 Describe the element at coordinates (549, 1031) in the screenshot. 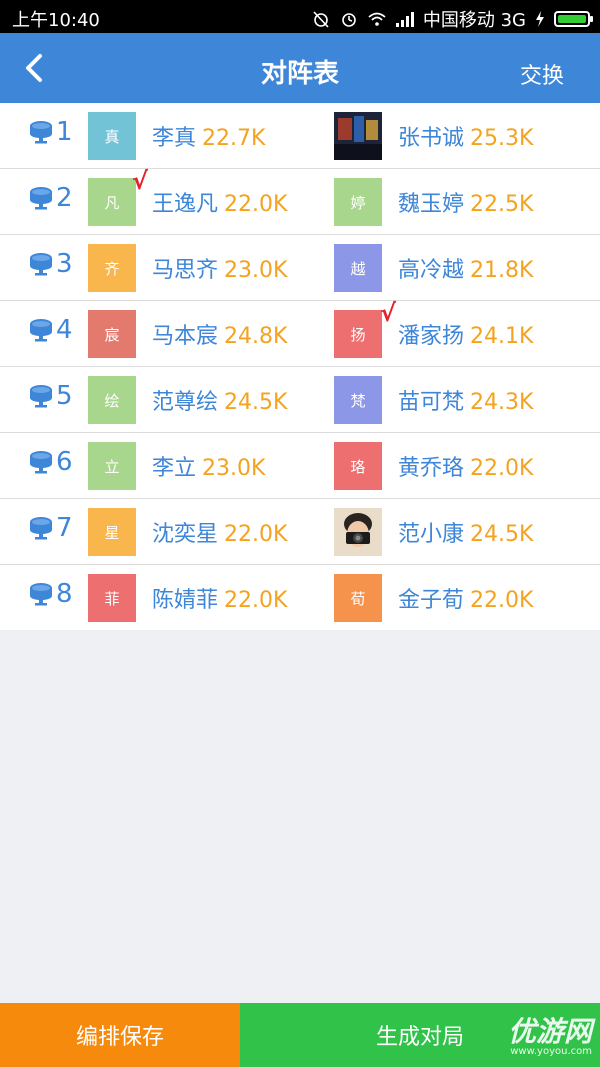

I see `watermark-text: 优游网` at that location.